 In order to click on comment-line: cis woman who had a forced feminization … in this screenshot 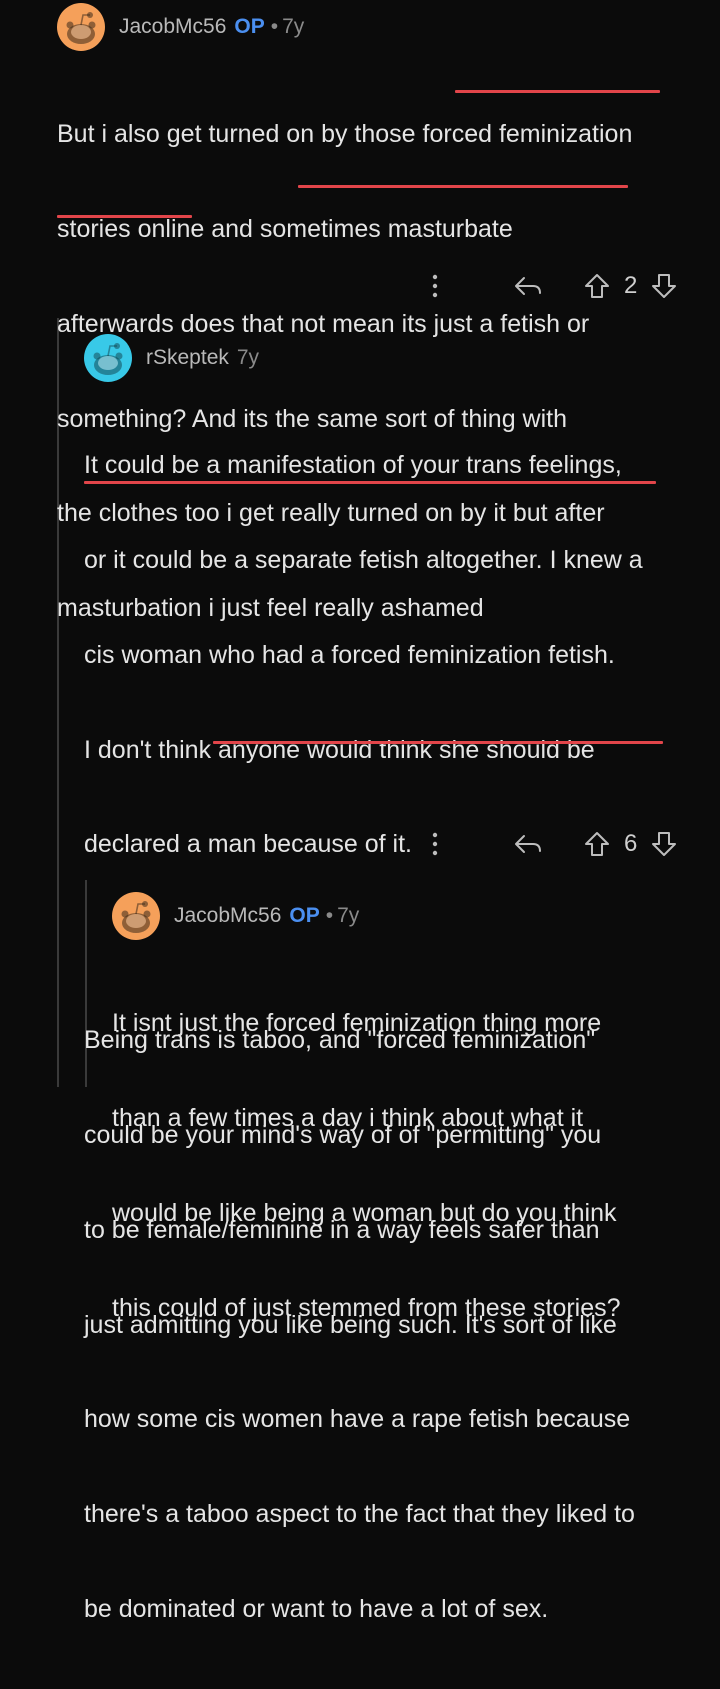, I will do `click(349, 654)`.